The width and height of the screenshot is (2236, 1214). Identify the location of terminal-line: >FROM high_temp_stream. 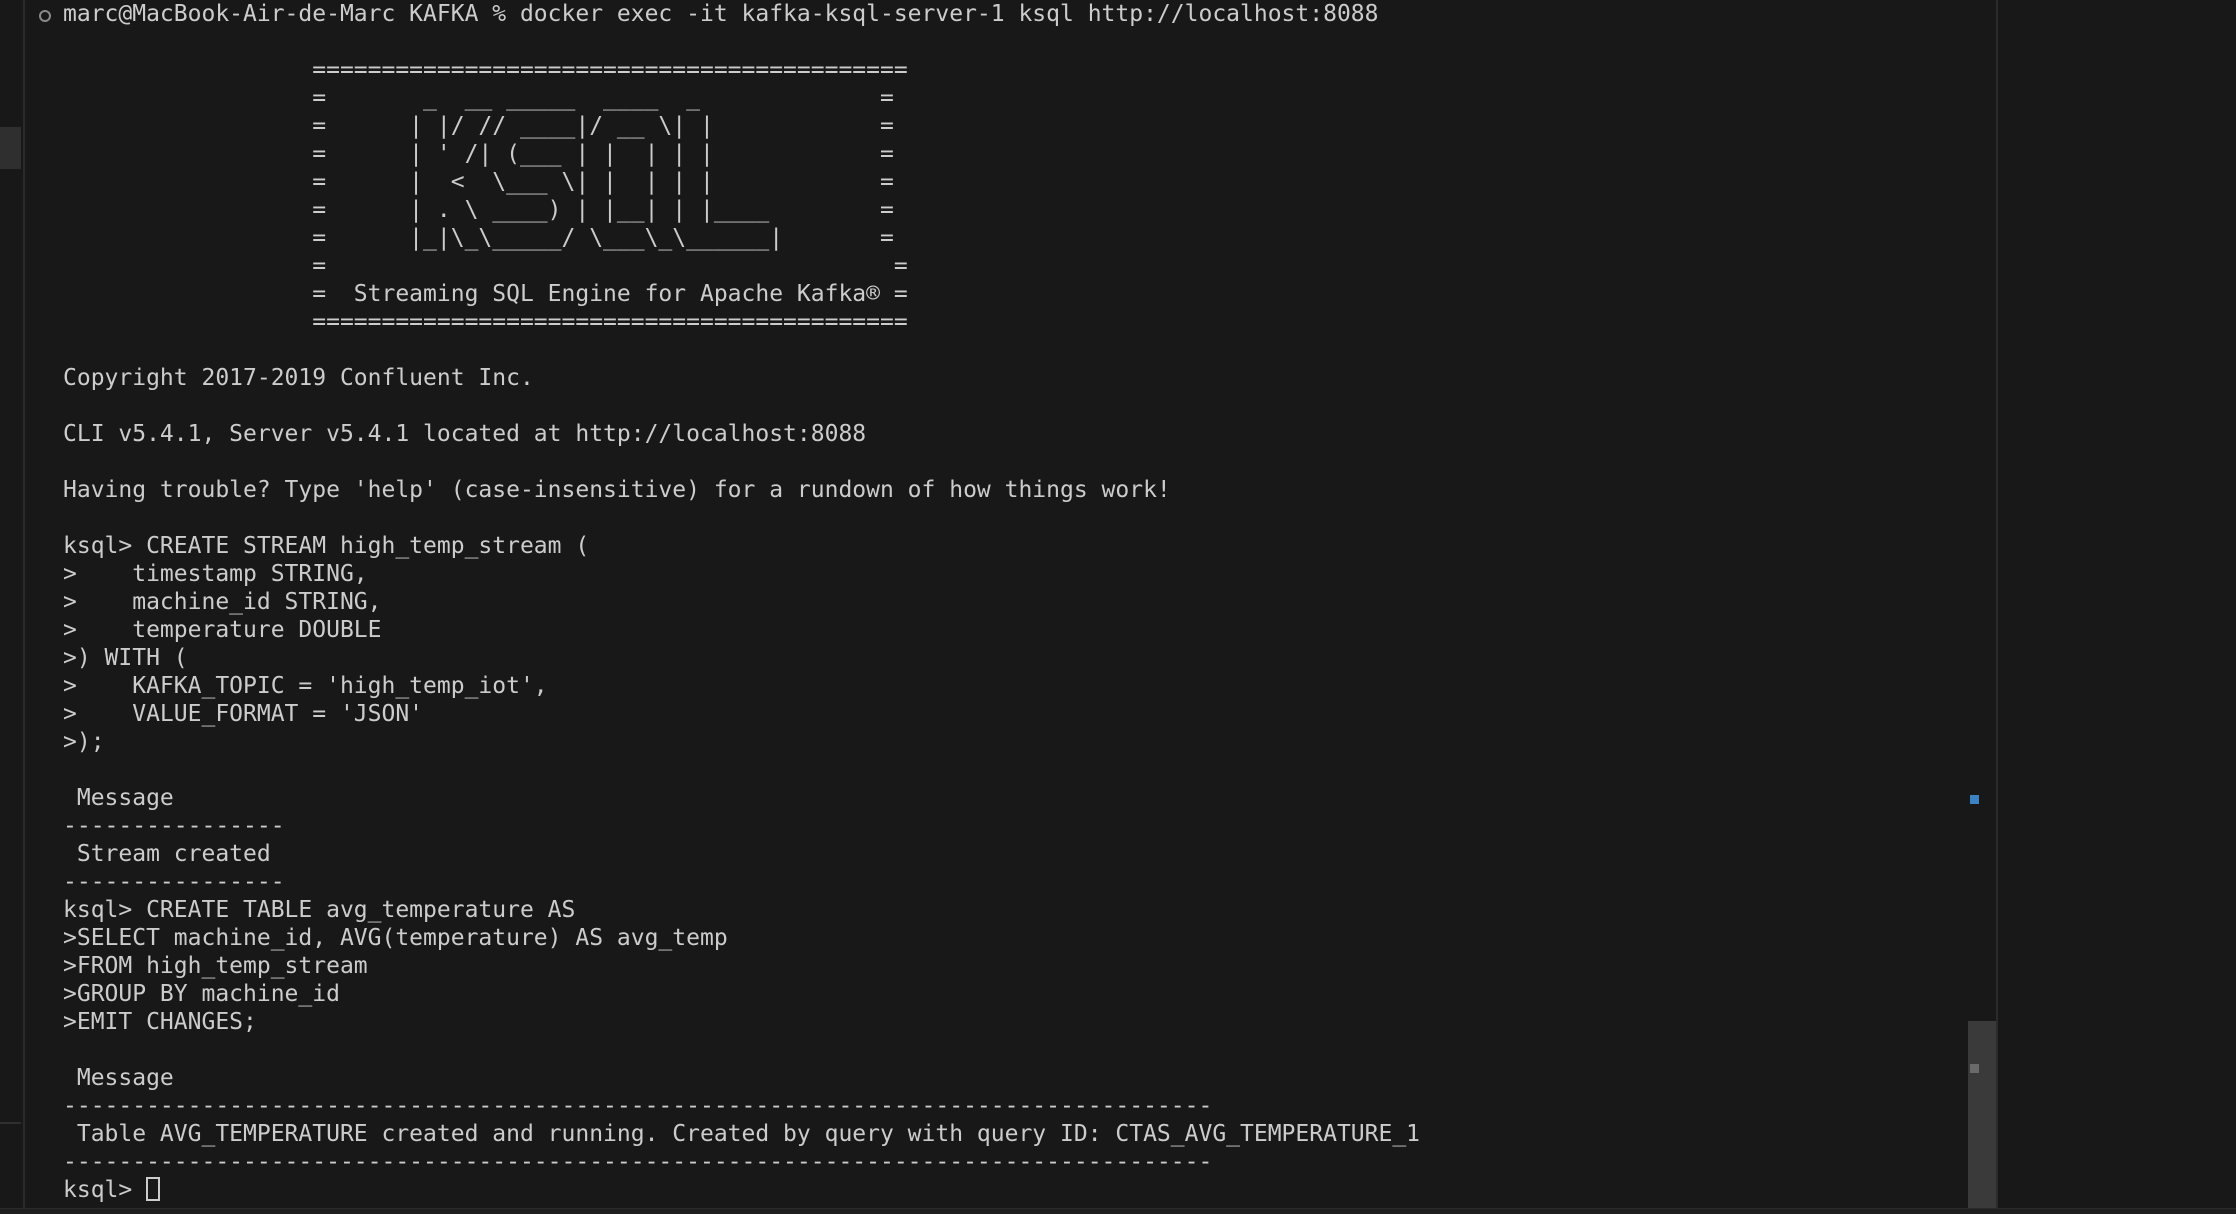
(215, 966).